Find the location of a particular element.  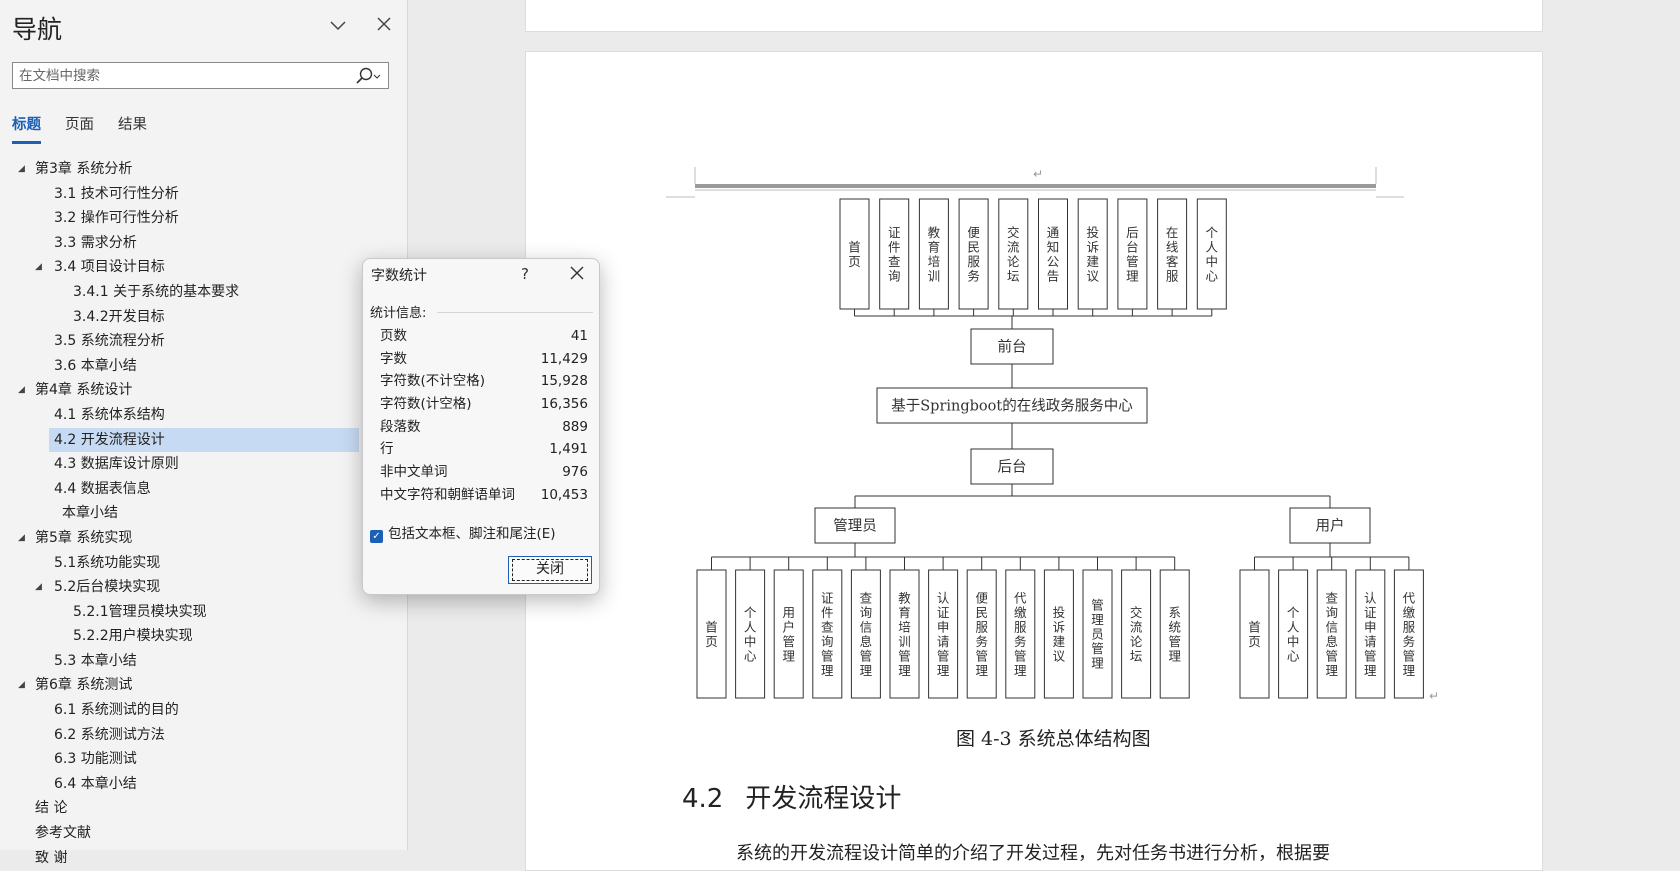

heading-item: 结 论 is located at coordinates (203, 808).